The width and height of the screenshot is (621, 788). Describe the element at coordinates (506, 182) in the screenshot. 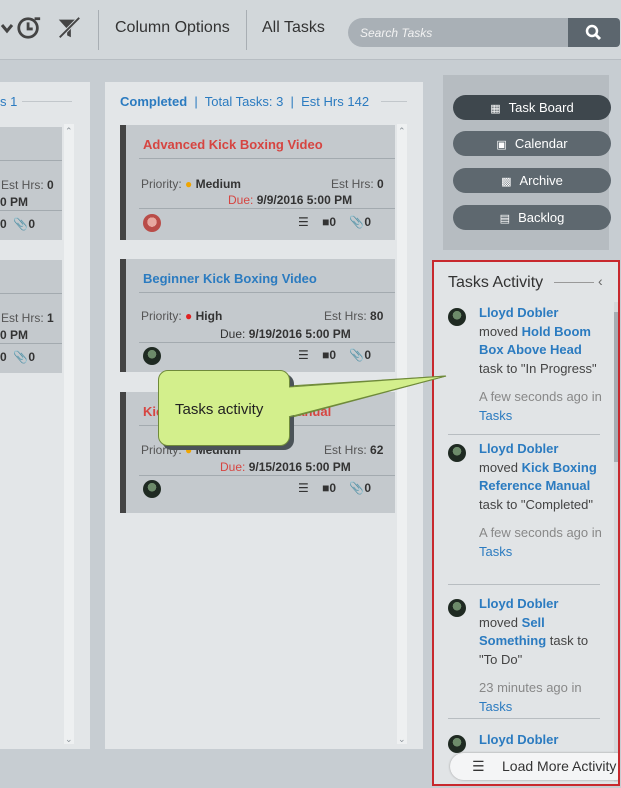

I see `archive-icon: ▩` at that location.